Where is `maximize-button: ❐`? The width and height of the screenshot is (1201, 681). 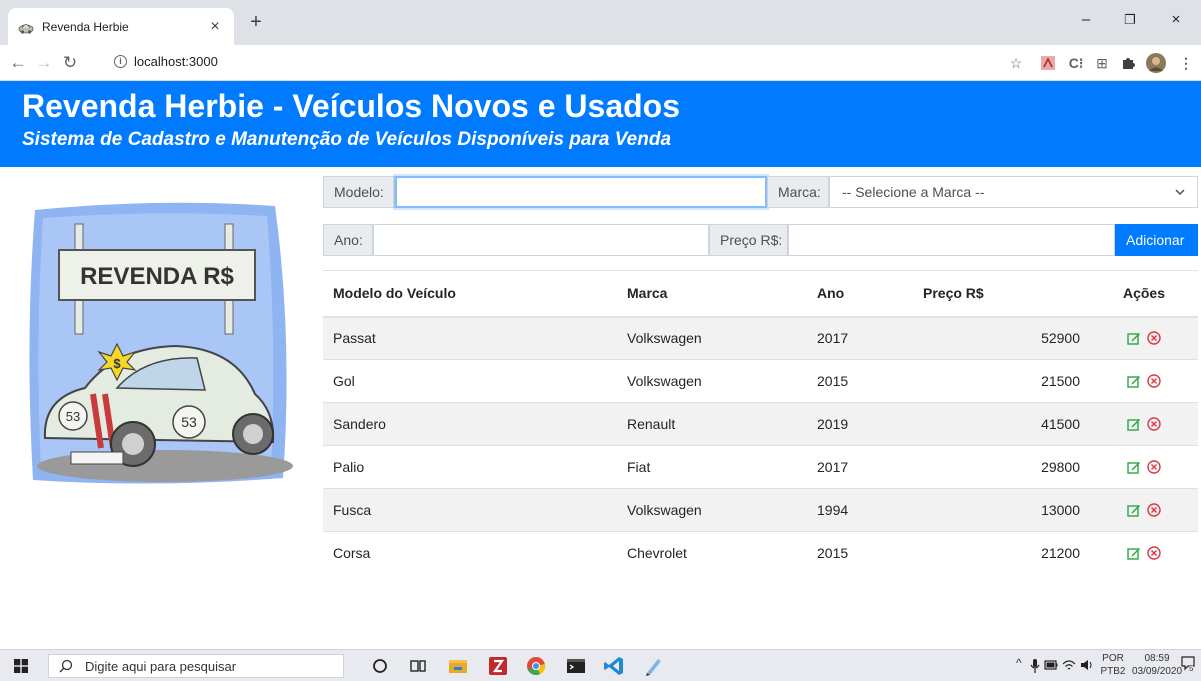
maximize-button: ❐ is located at coordinates (1130, 20).